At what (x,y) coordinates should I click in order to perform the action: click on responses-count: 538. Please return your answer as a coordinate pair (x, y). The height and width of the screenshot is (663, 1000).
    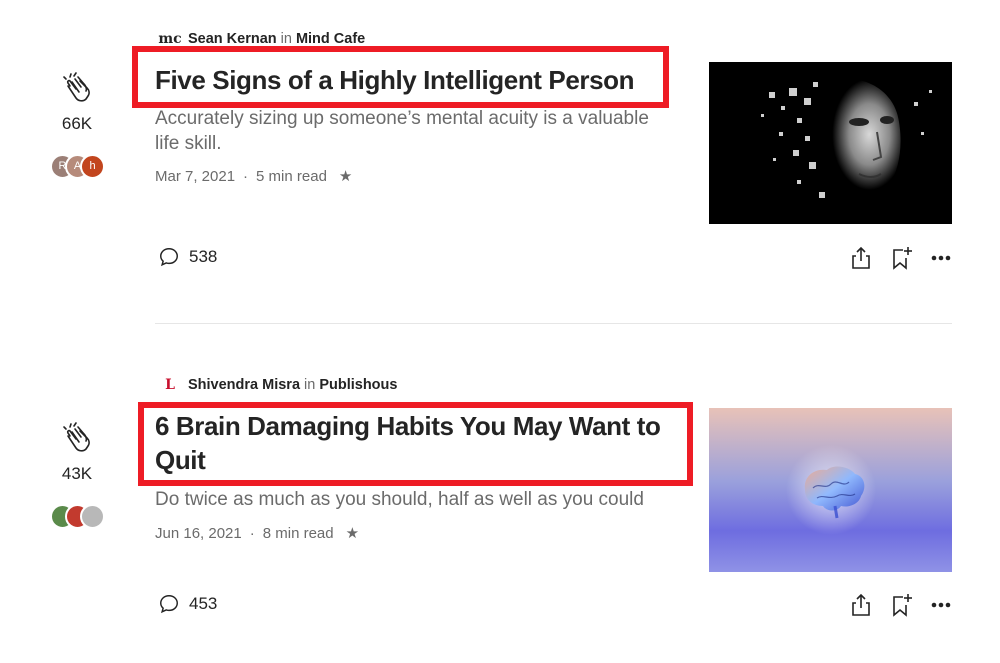
    Looking at the image, I should click on (203, 256).